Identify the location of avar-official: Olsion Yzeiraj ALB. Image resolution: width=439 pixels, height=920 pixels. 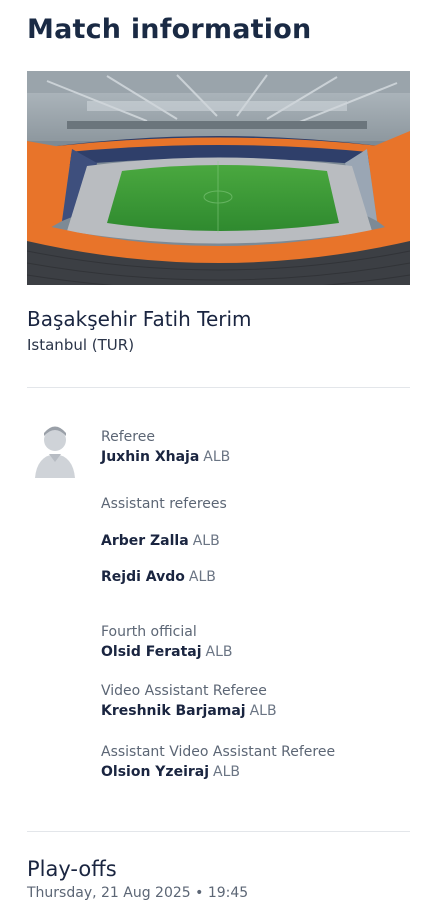
(256, 772).